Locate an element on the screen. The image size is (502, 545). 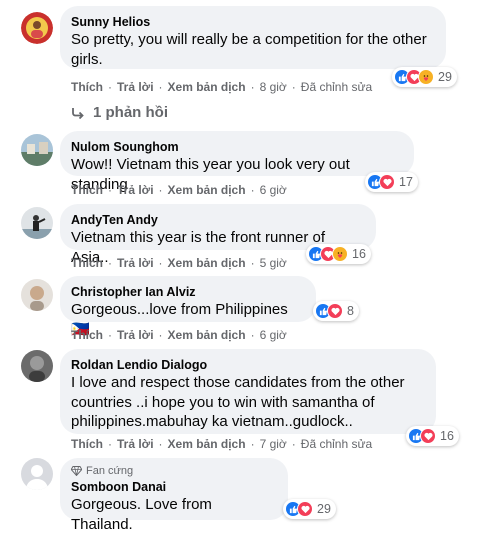
commenter-name: Sunny Helios is located at coordinates (252, 22).